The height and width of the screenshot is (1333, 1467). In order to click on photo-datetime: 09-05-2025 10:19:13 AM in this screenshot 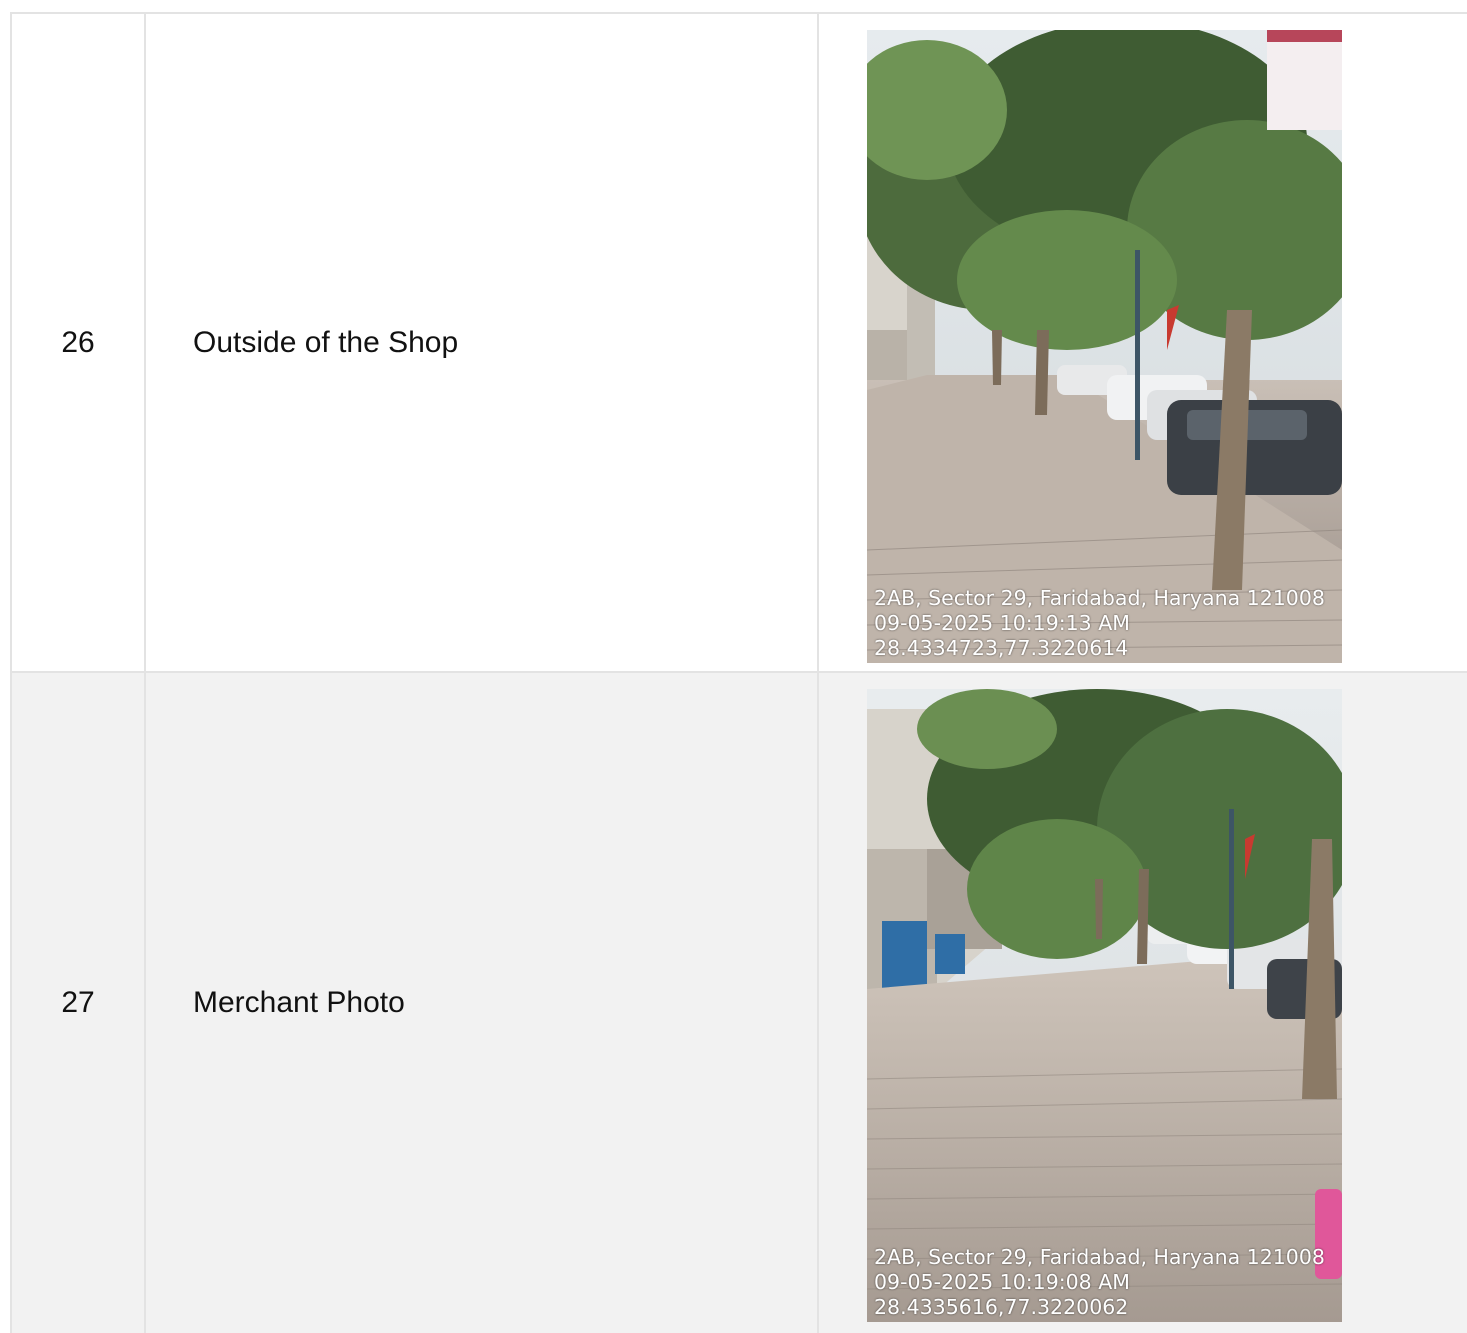, I will do `click(1002, 623)`.